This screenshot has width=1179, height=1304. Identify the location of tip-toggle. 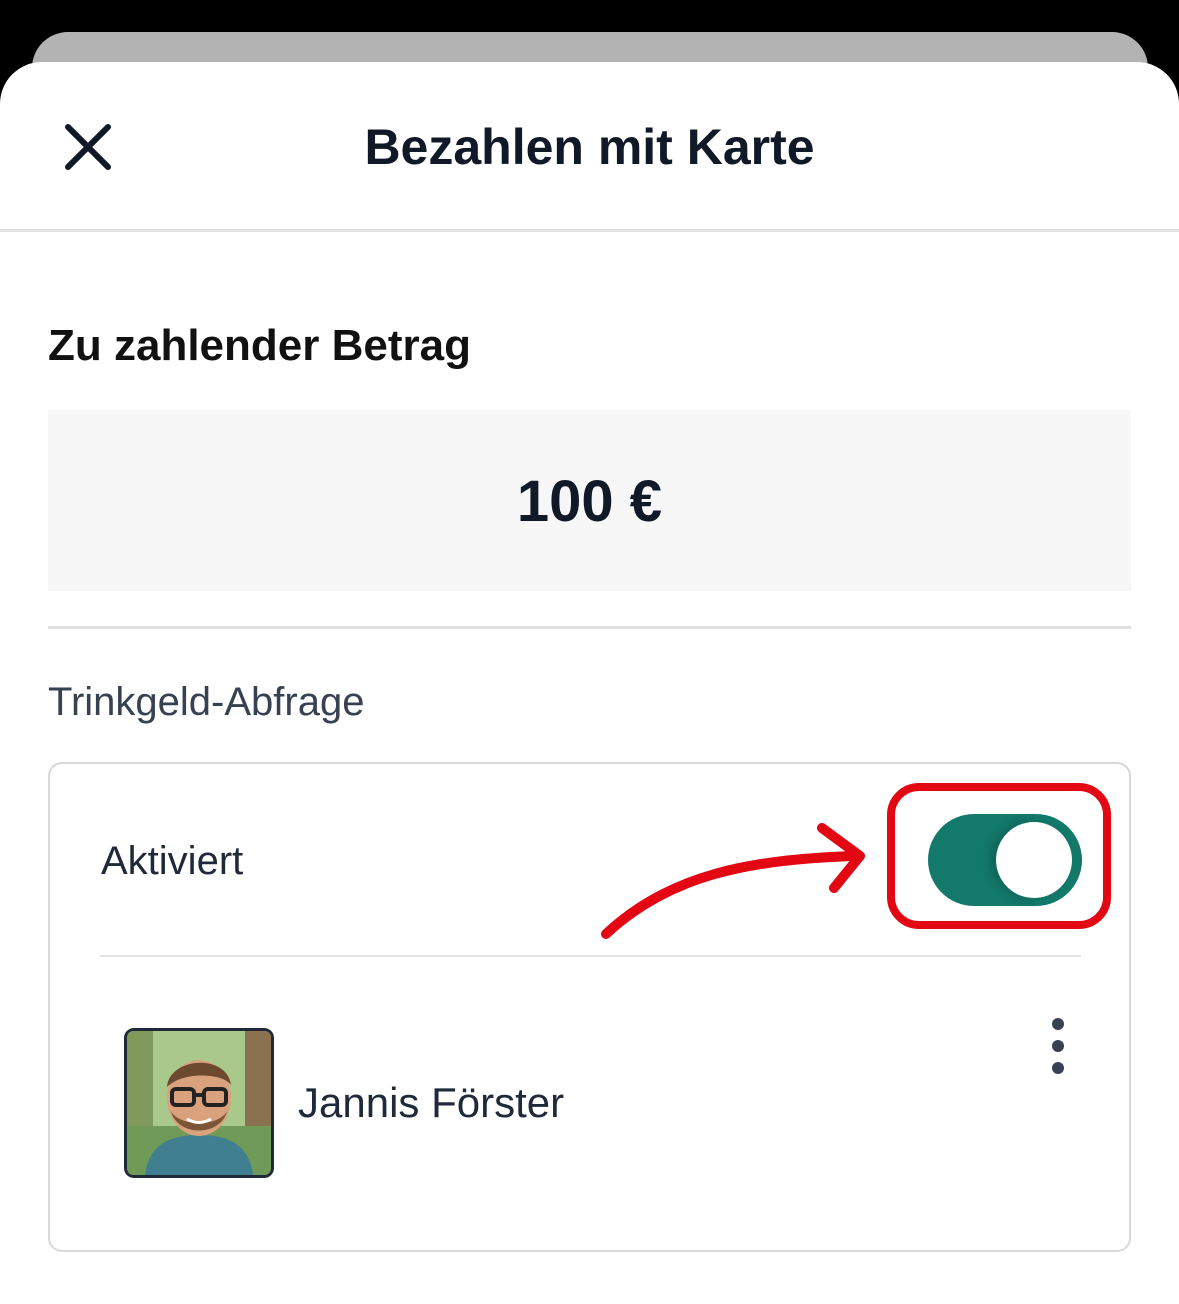
(1005, 860).